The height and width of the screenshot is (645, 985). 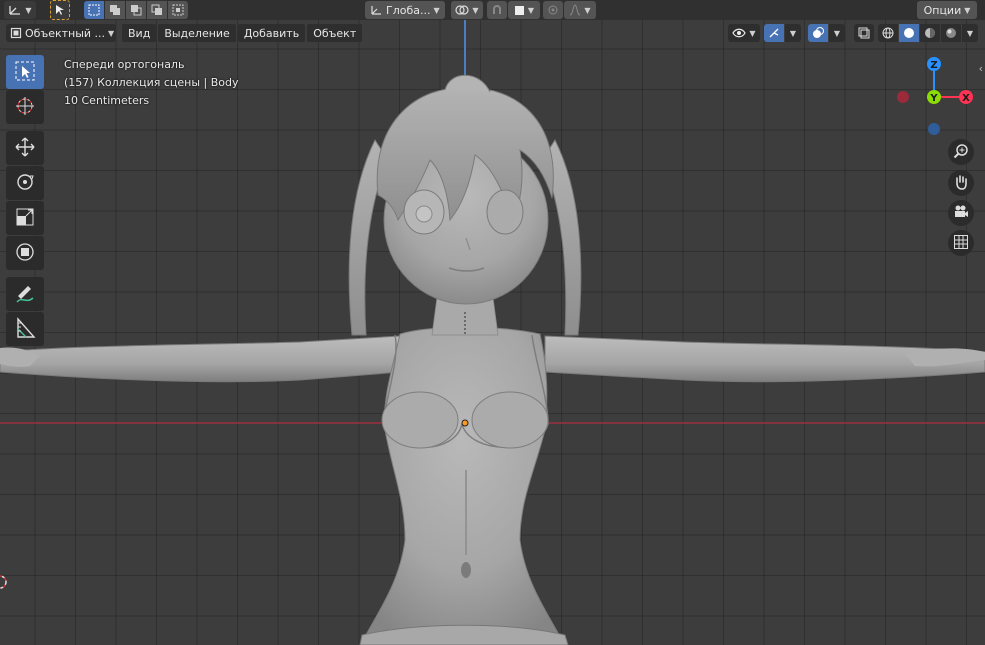 I want to click on pan-button, so click(x=961, y=183).